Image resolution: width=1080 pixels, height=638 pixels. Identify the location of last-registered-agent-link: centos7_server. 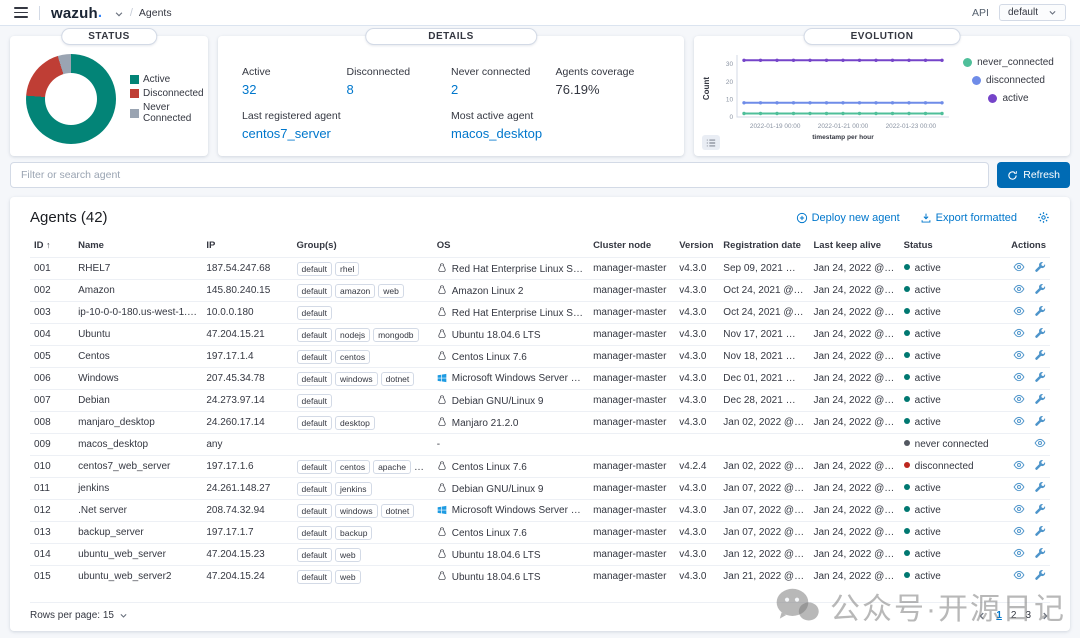
(294, 133).